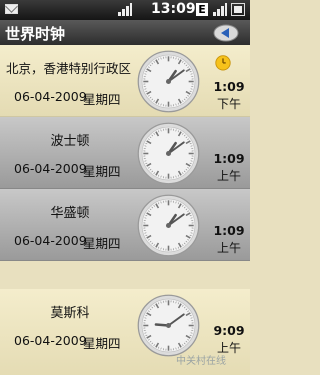 The image size is (320, 375). What do you see at coordinates (229, 330) in the screenshot?
I see `time-label: 9:09` at bounding box center [229, 330].